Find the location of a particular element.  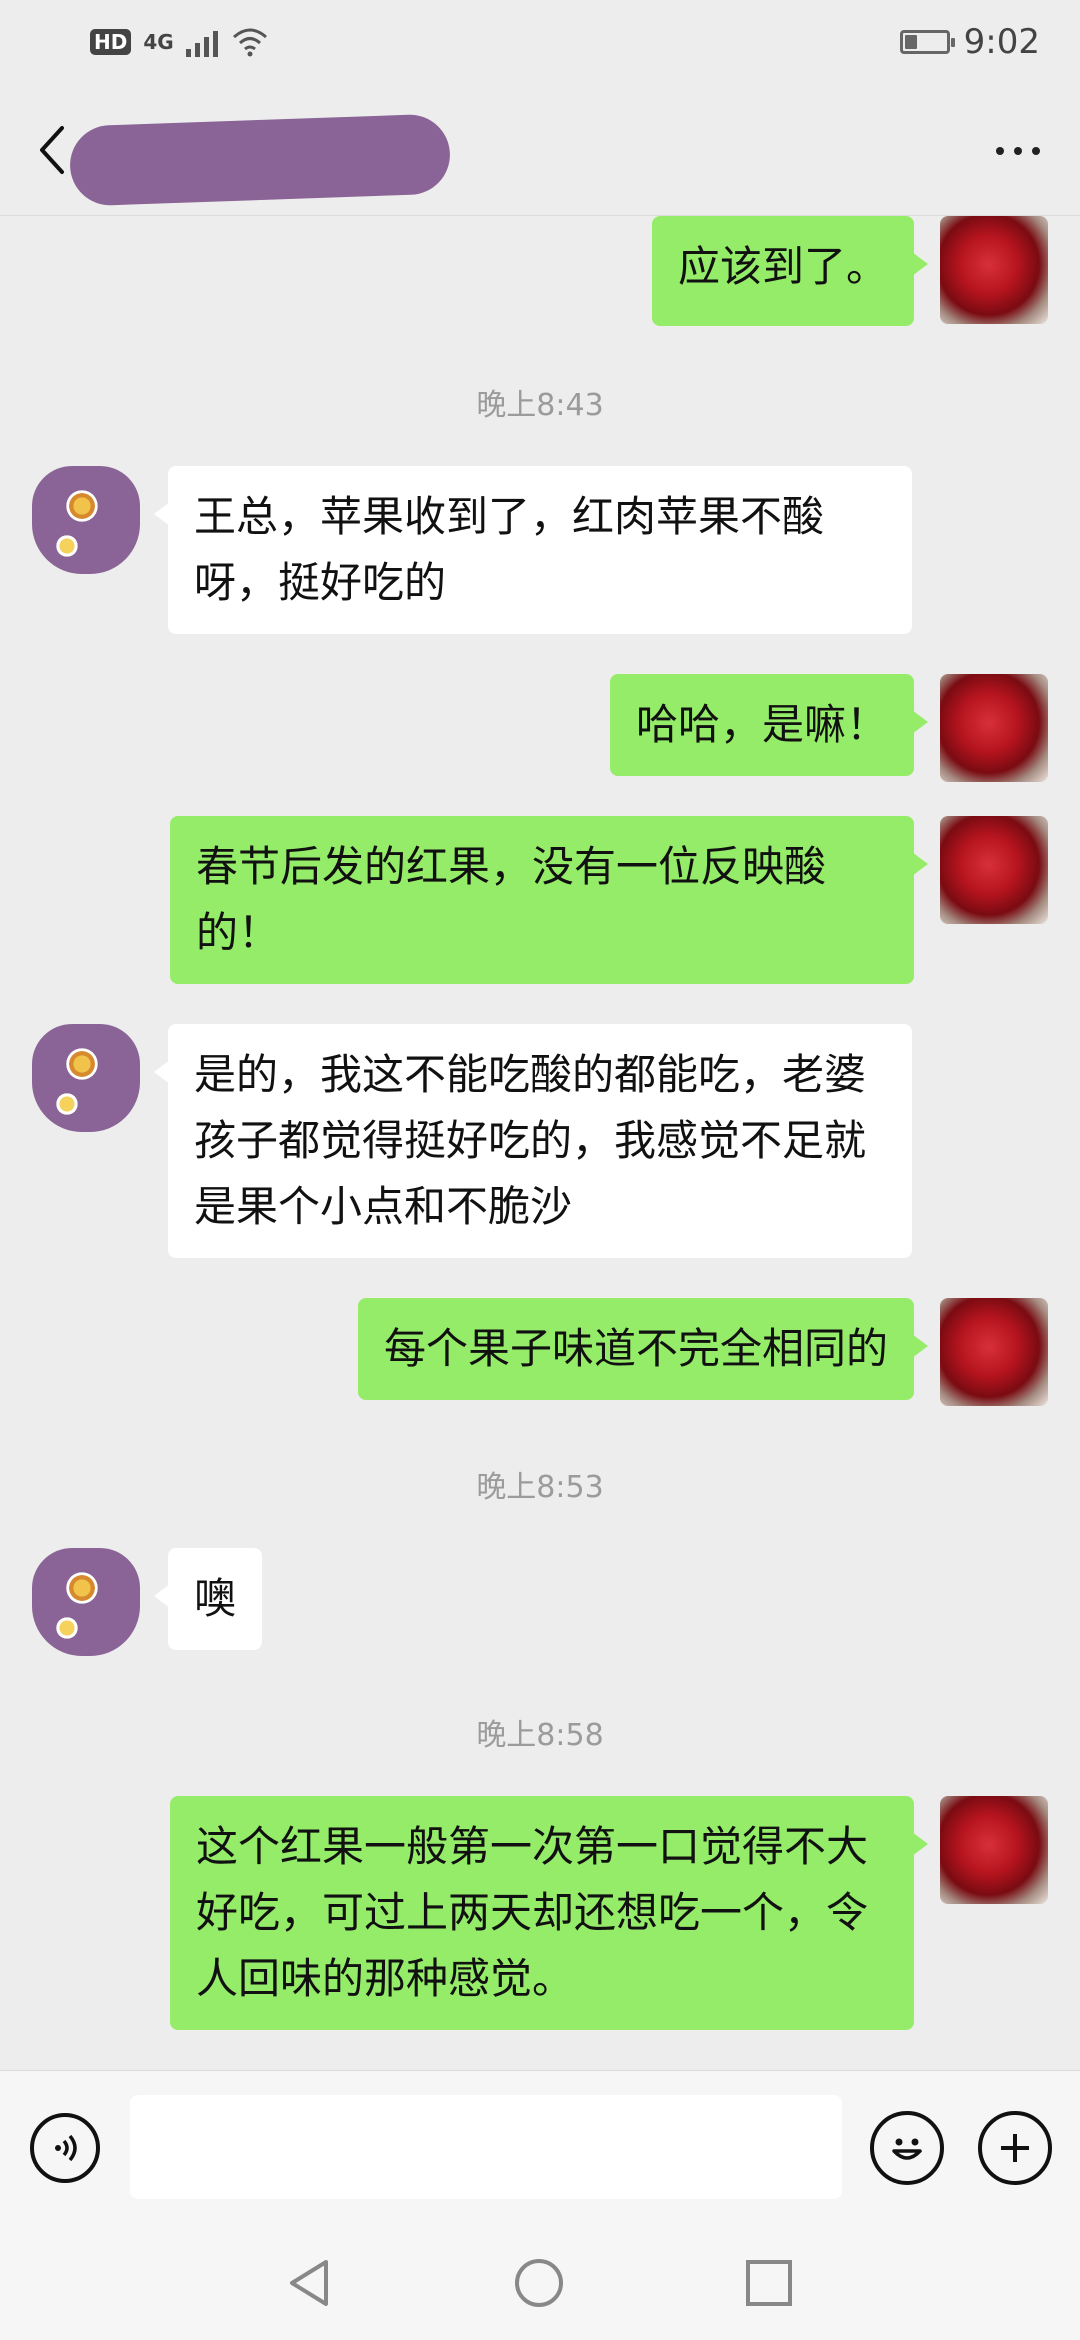

plus-button is located at coordinates (1015, 2148).